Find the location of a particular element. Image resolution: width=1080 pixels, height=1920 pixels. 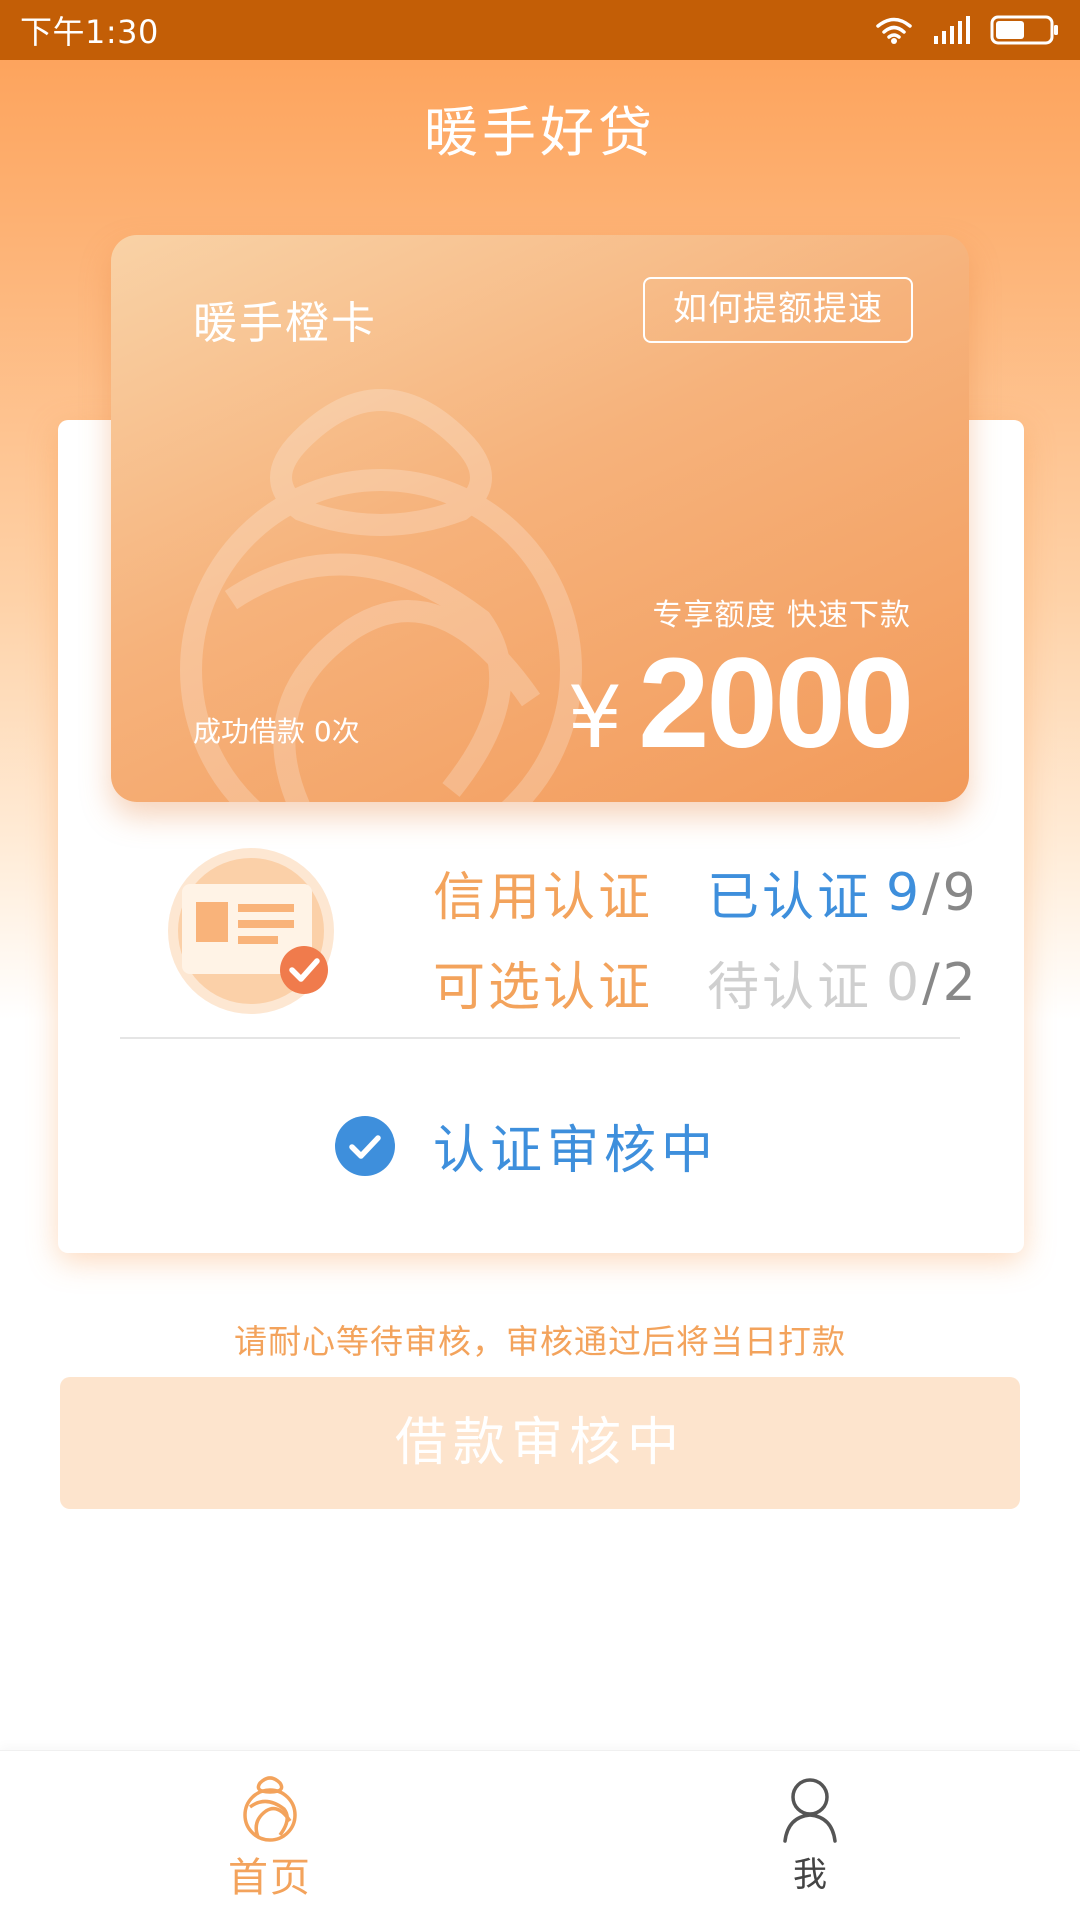

credit-amount: ¥ 2000 is located at coordinates (740, 703).